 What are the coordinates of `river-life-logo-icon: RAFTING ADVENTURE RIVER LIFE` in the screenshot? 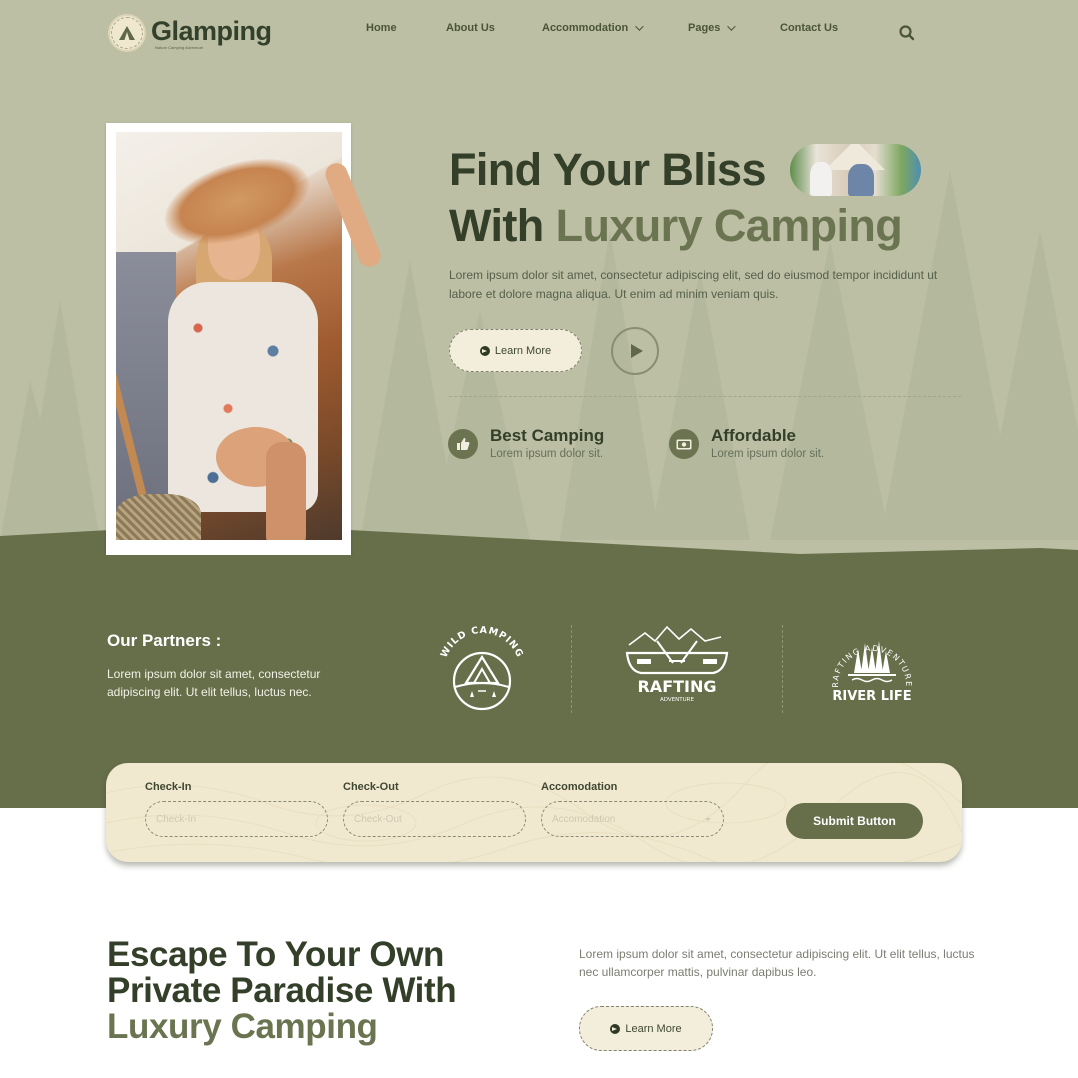 It's located at (871, 672).